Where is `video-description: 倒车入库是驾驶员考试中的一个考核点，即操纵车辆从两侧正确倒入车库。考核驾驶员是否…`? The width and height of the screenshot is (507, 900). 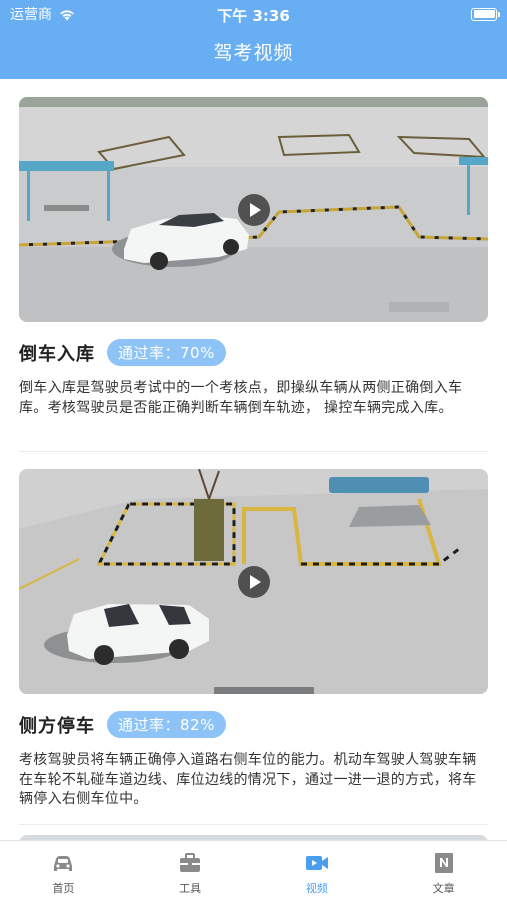 video-description: 倒车入库是驾驶员考试中的一个考核点，即操纵车辆从两侧正确倒入车库。考核驾驶员是否… is located at coordinates (241, 398).